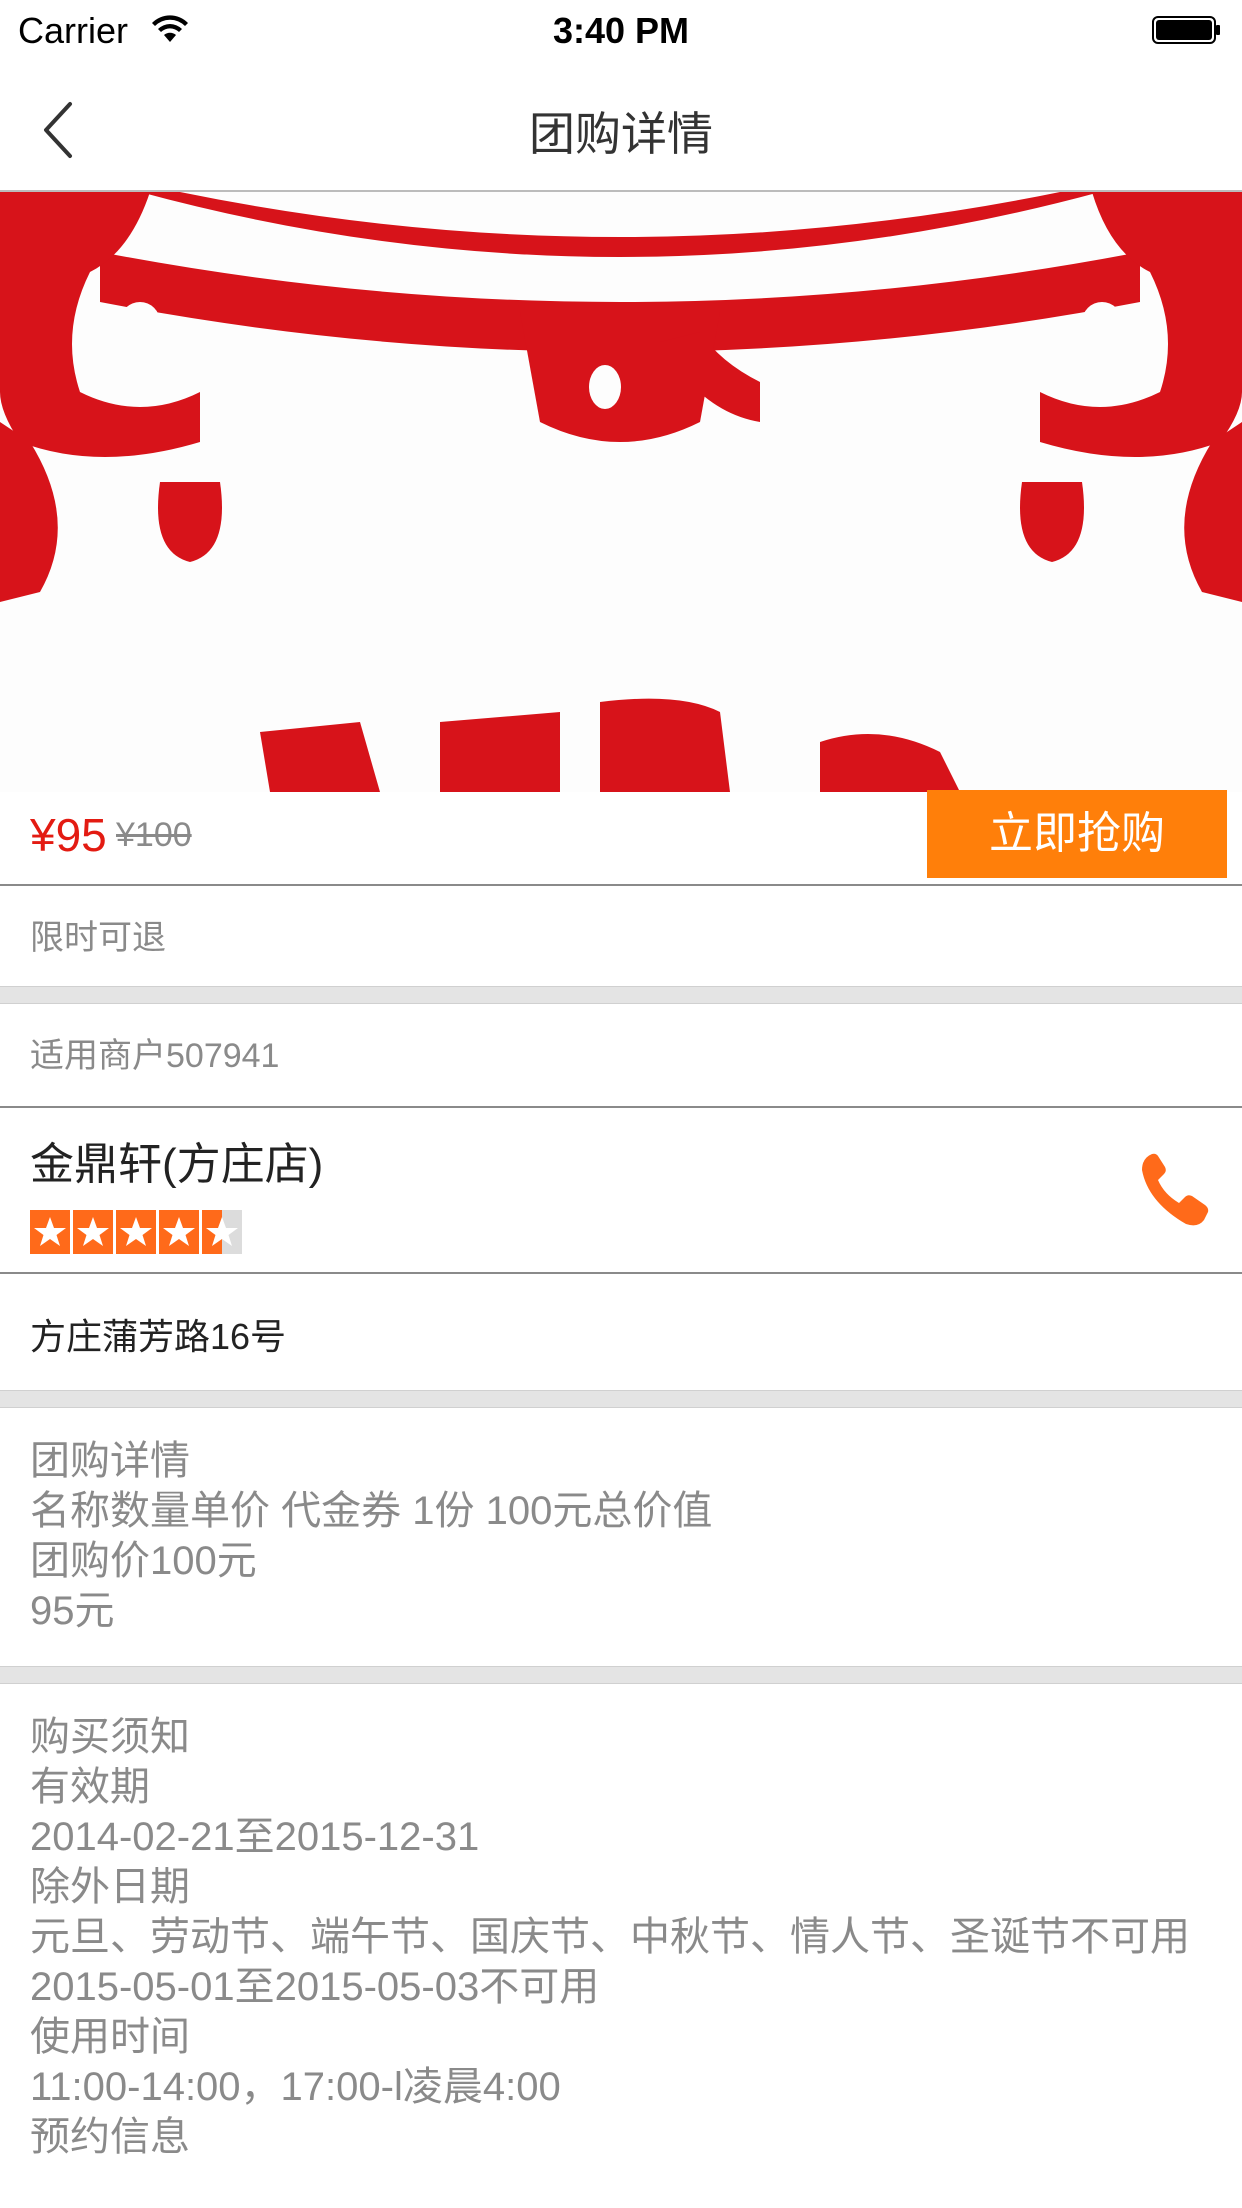 The height and width of the screenshot is (2208, 1242). What do you see at coordinates (110, 2137) in the screenshot?
I see `notice-line: 预约信息` at bounding box center [110, 2137].